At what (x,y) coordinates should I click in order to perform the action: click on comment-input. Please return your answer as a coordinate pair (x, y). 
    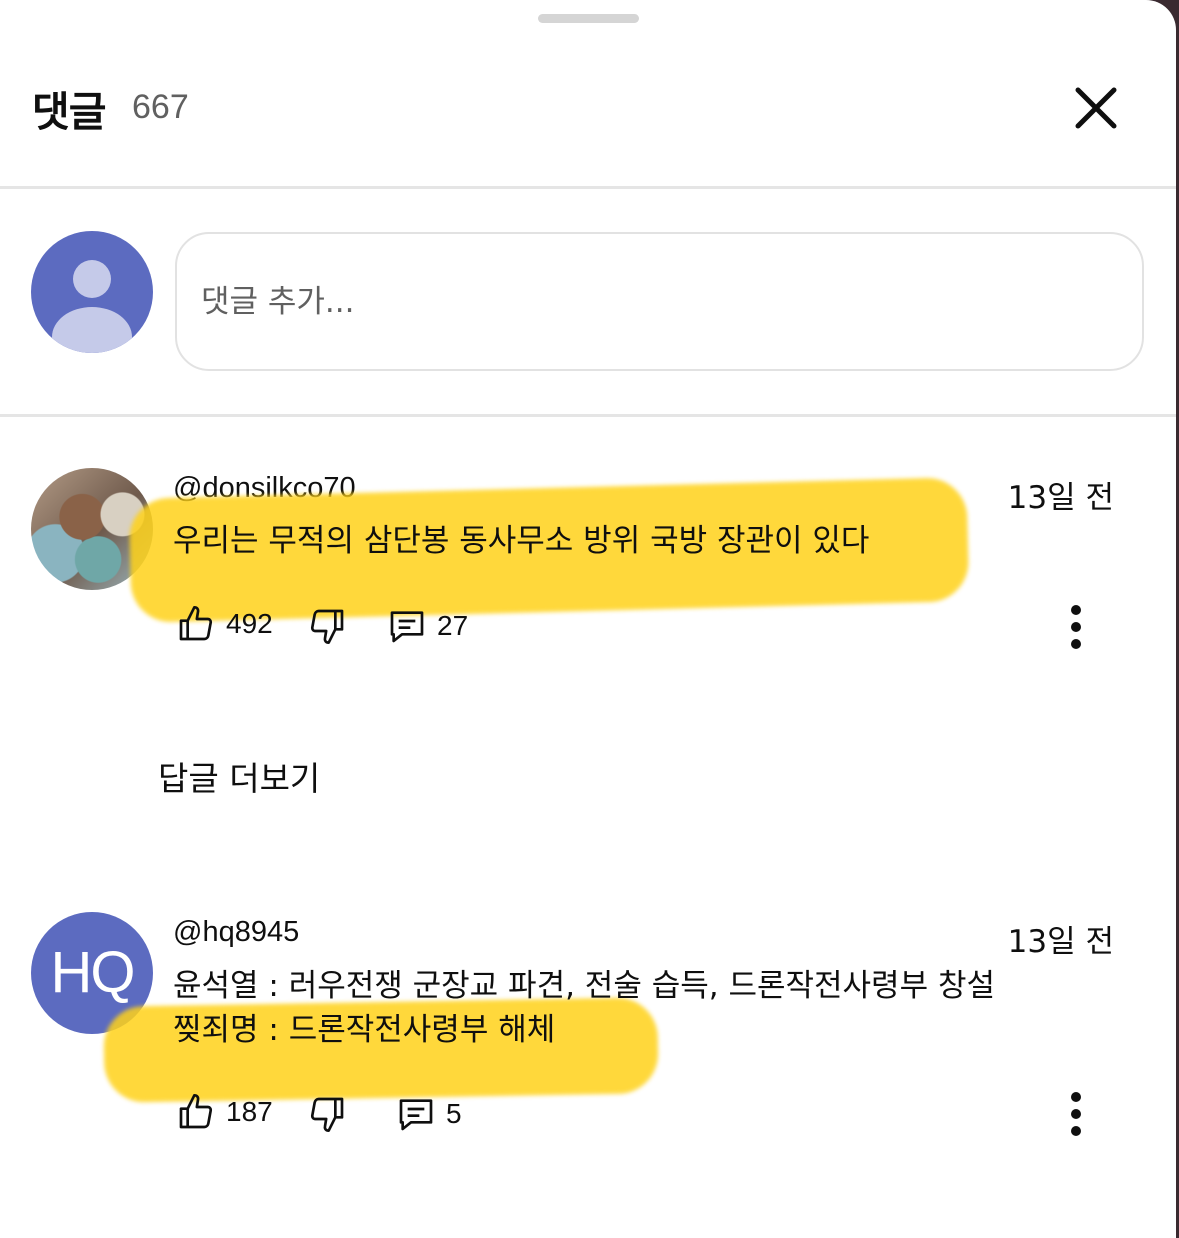
    Looking at the image, I should click on (651, 302).